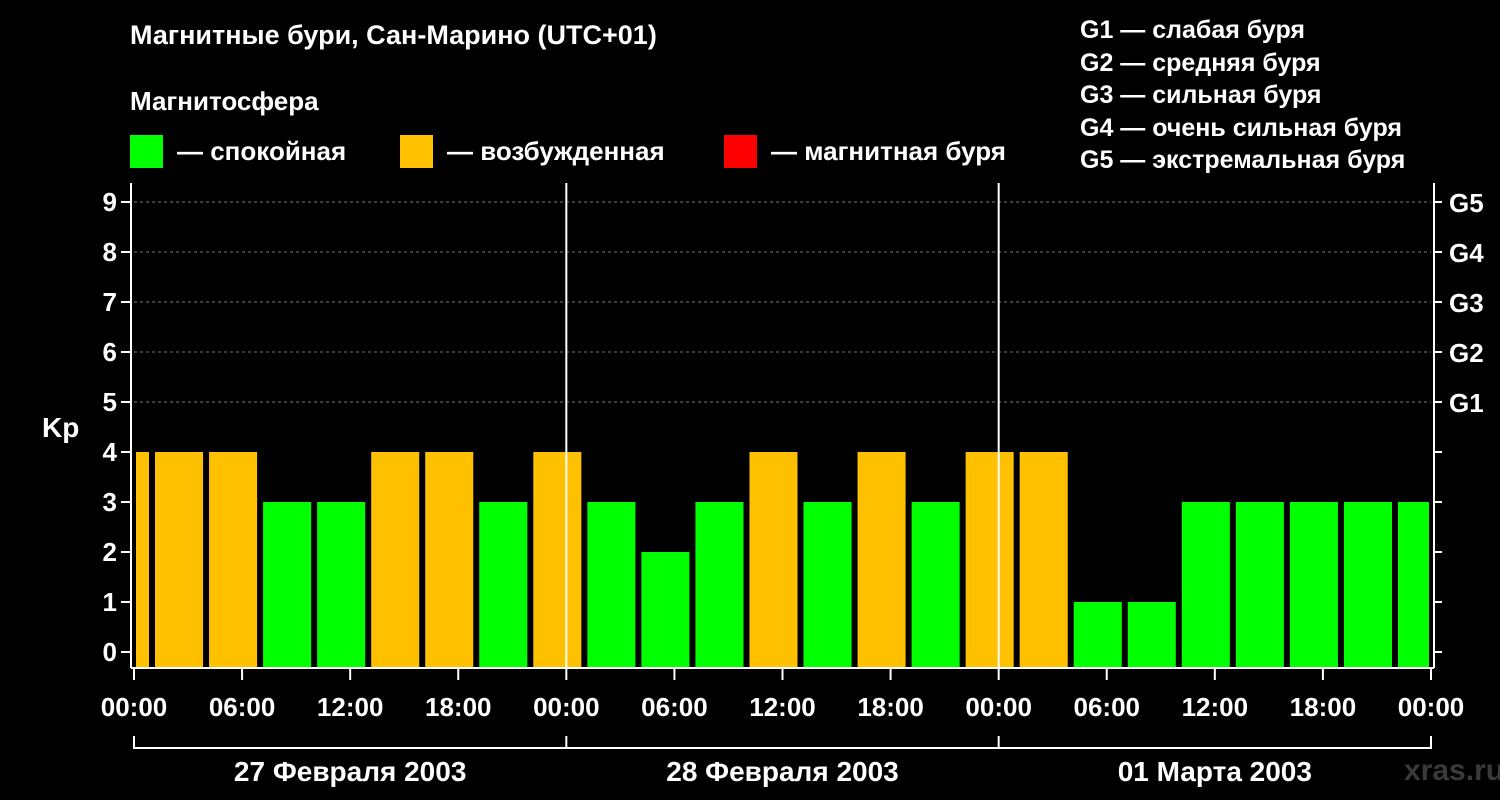 The width and height of the screenshot is (1500, 800). What do you see at coordinates (110, 402) in the screenshot?
I see `y-tick-label: 5` at bounding box center [110, 402].